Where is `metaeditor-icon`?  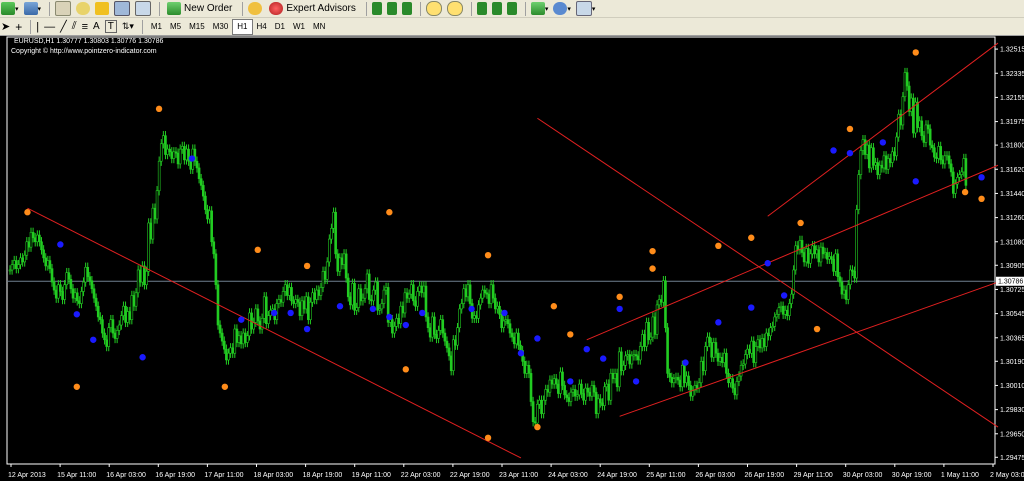
metaeditor-icon is located at coordinates (255, 8).